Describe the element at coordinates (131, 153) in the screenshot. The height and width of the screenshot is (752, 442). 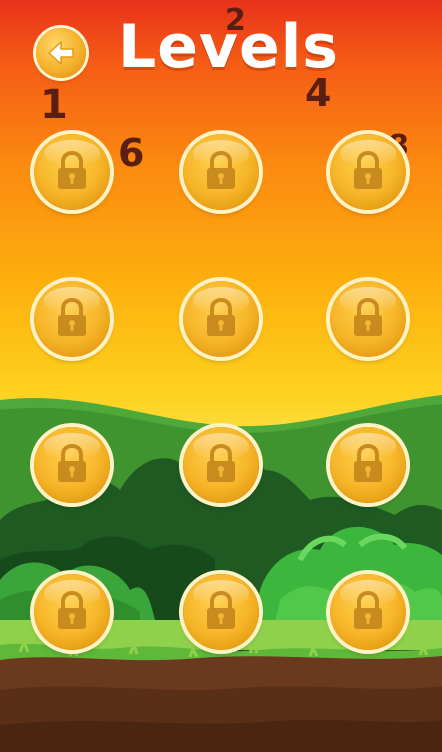
I see `level-number-label: 6` at that location.